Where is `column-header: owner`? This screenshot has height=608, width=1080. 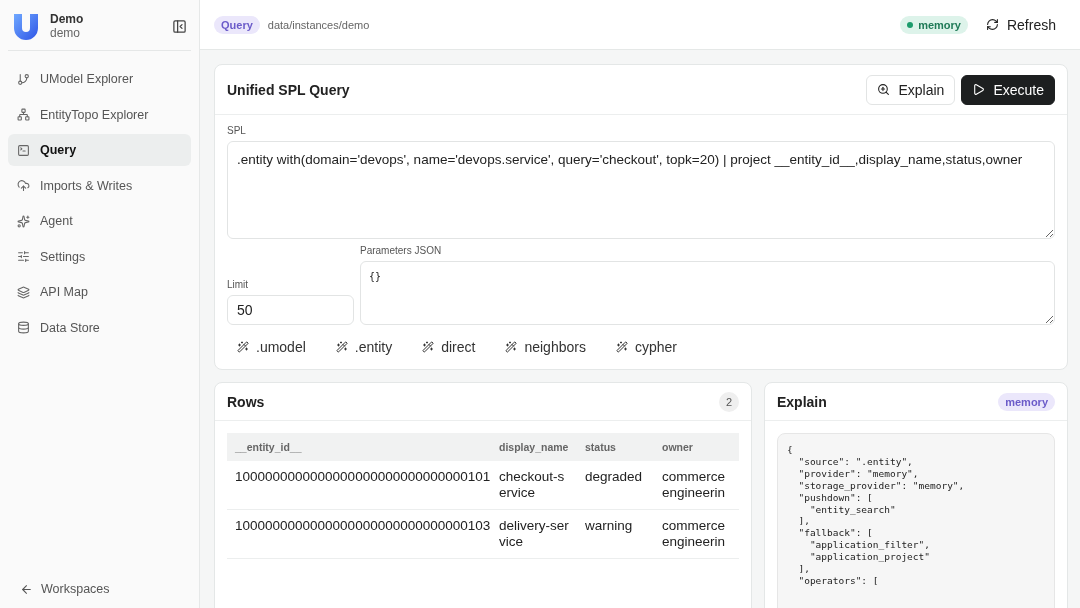 column-header: owner is located at coordinates (696, 447).